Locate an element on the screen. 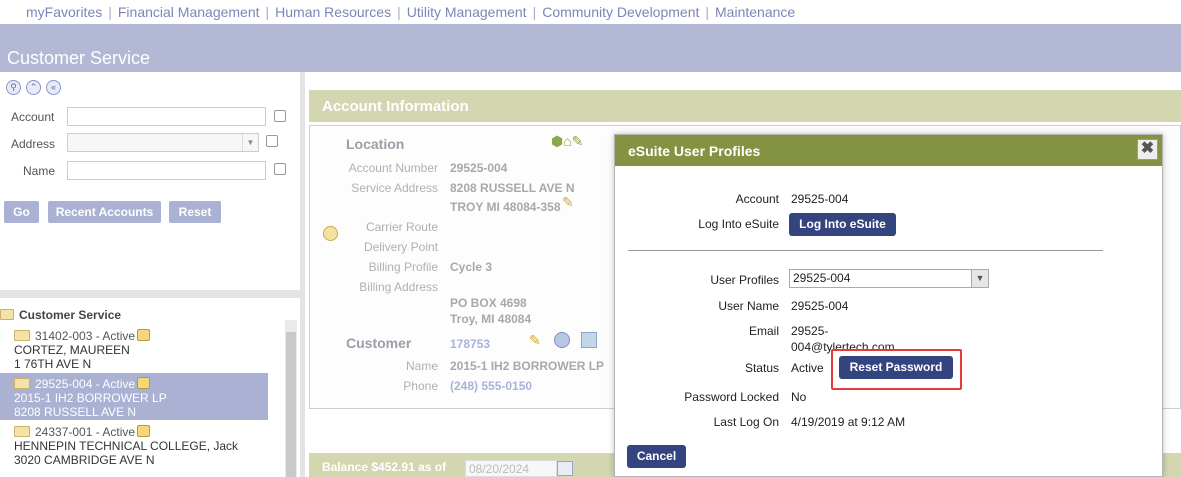 The width and height of the screenshot is (1181, 477). customer-name-label: Name is located at coordinates (421, 366).